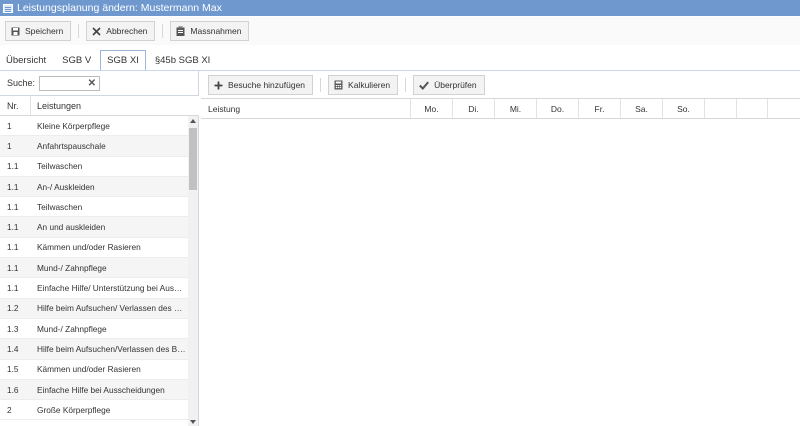 Image resolution: width=800 pixels, height=426 pixels. I want to click on tab-strip: Übersicht SGB V SGB XI §45b SGB XI, so click(108, 60).